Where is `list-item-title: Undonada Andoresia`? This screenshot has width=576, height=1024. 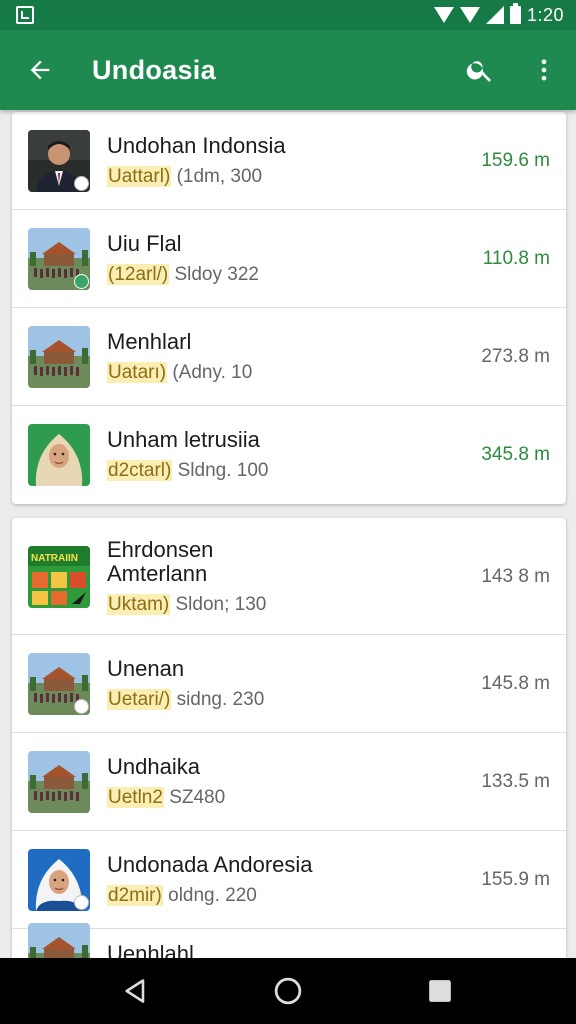
list-item-title: Undonada Andoresia is located at coordinates (210, 864).